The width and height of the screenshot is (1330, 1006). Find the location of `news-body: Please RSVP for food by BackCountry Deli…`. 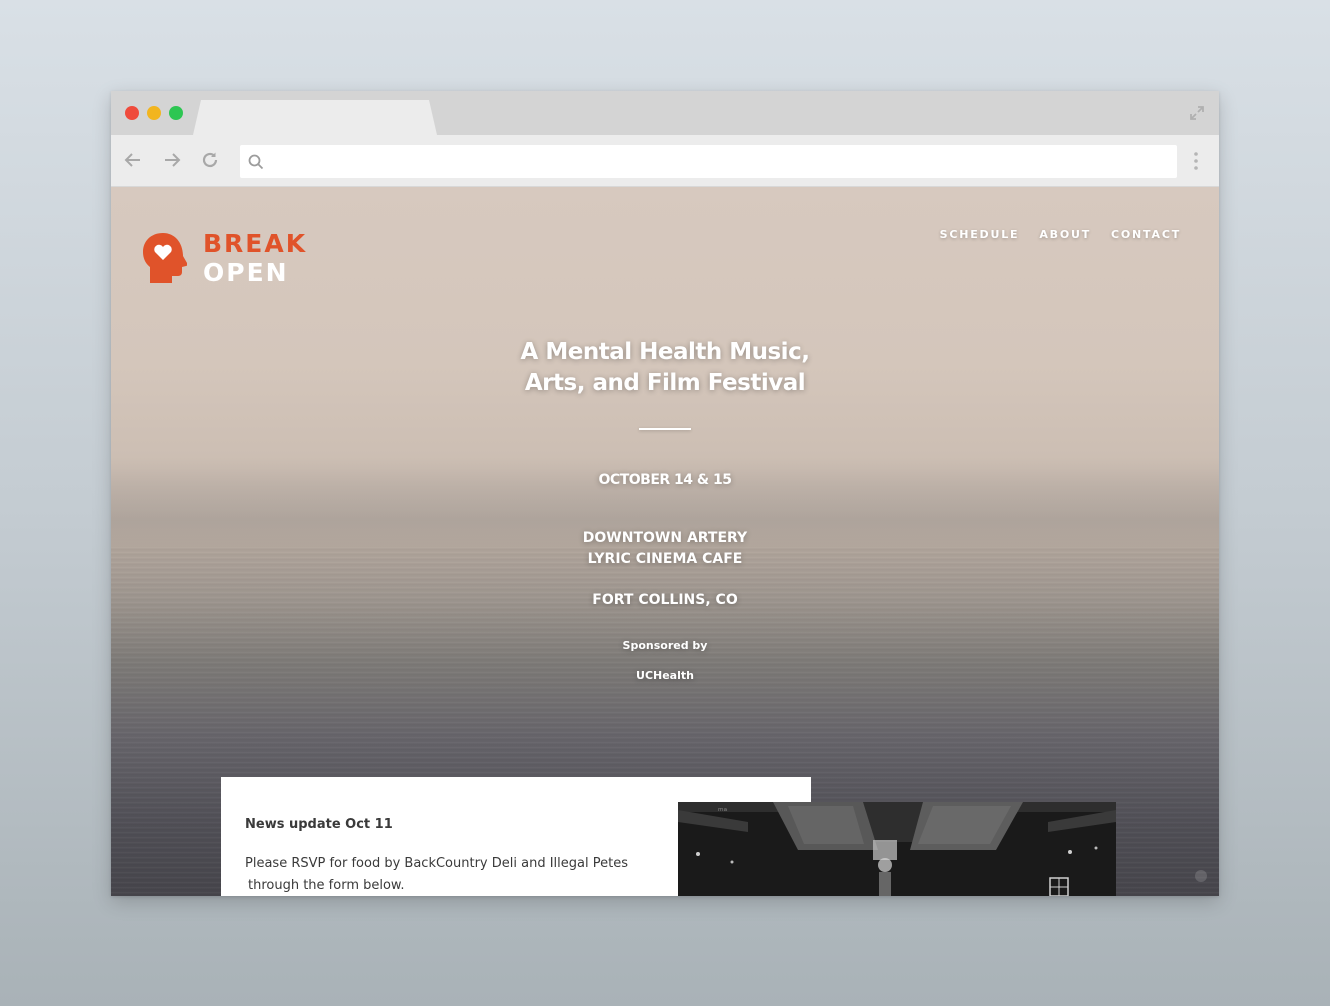

news-body: Please RSVP for food by BackCountry Deli… is located at coordinates (455, 874).